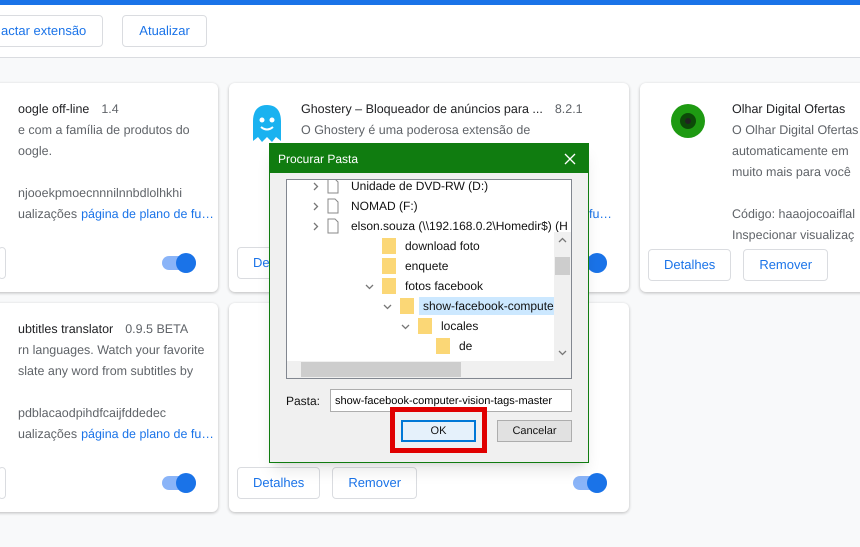 The image size is (860, 547). What do you see at coordinates (568, 109) in the screenshot?
I see `version-text: 8.2.1` at bounding box center [568, 109].